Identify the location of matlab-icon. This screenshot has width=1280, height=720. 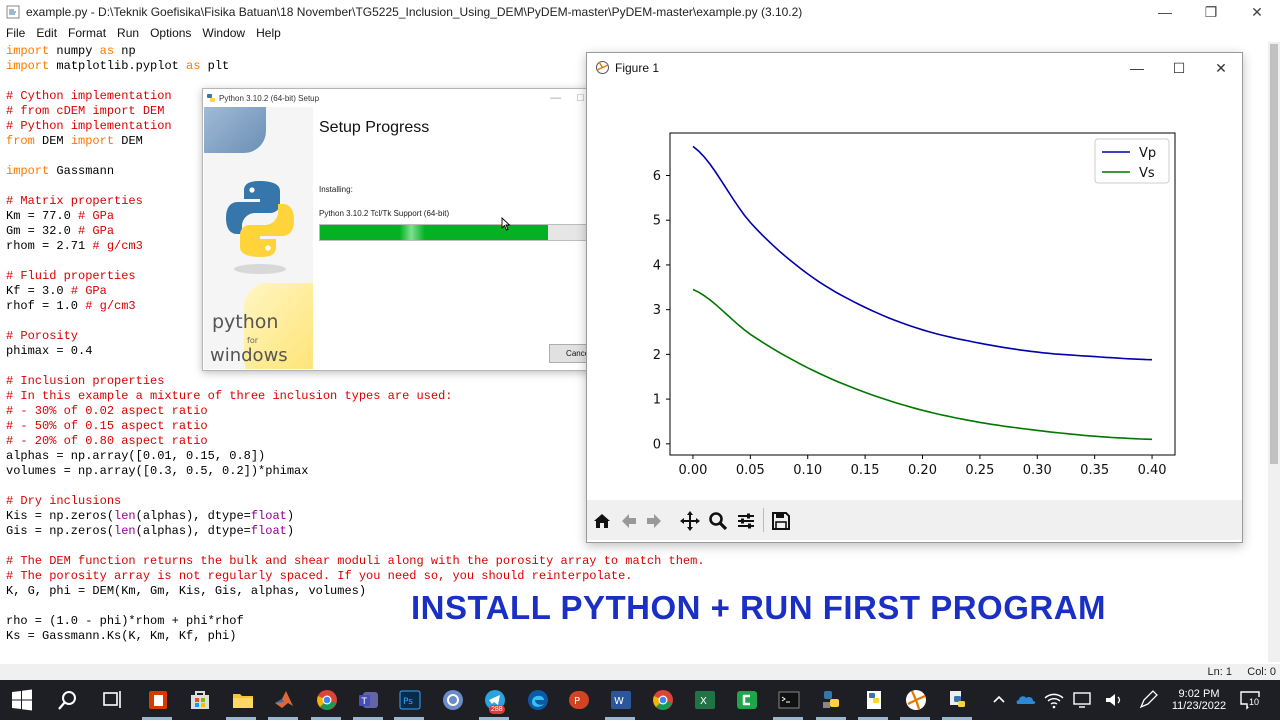
(284, 700).